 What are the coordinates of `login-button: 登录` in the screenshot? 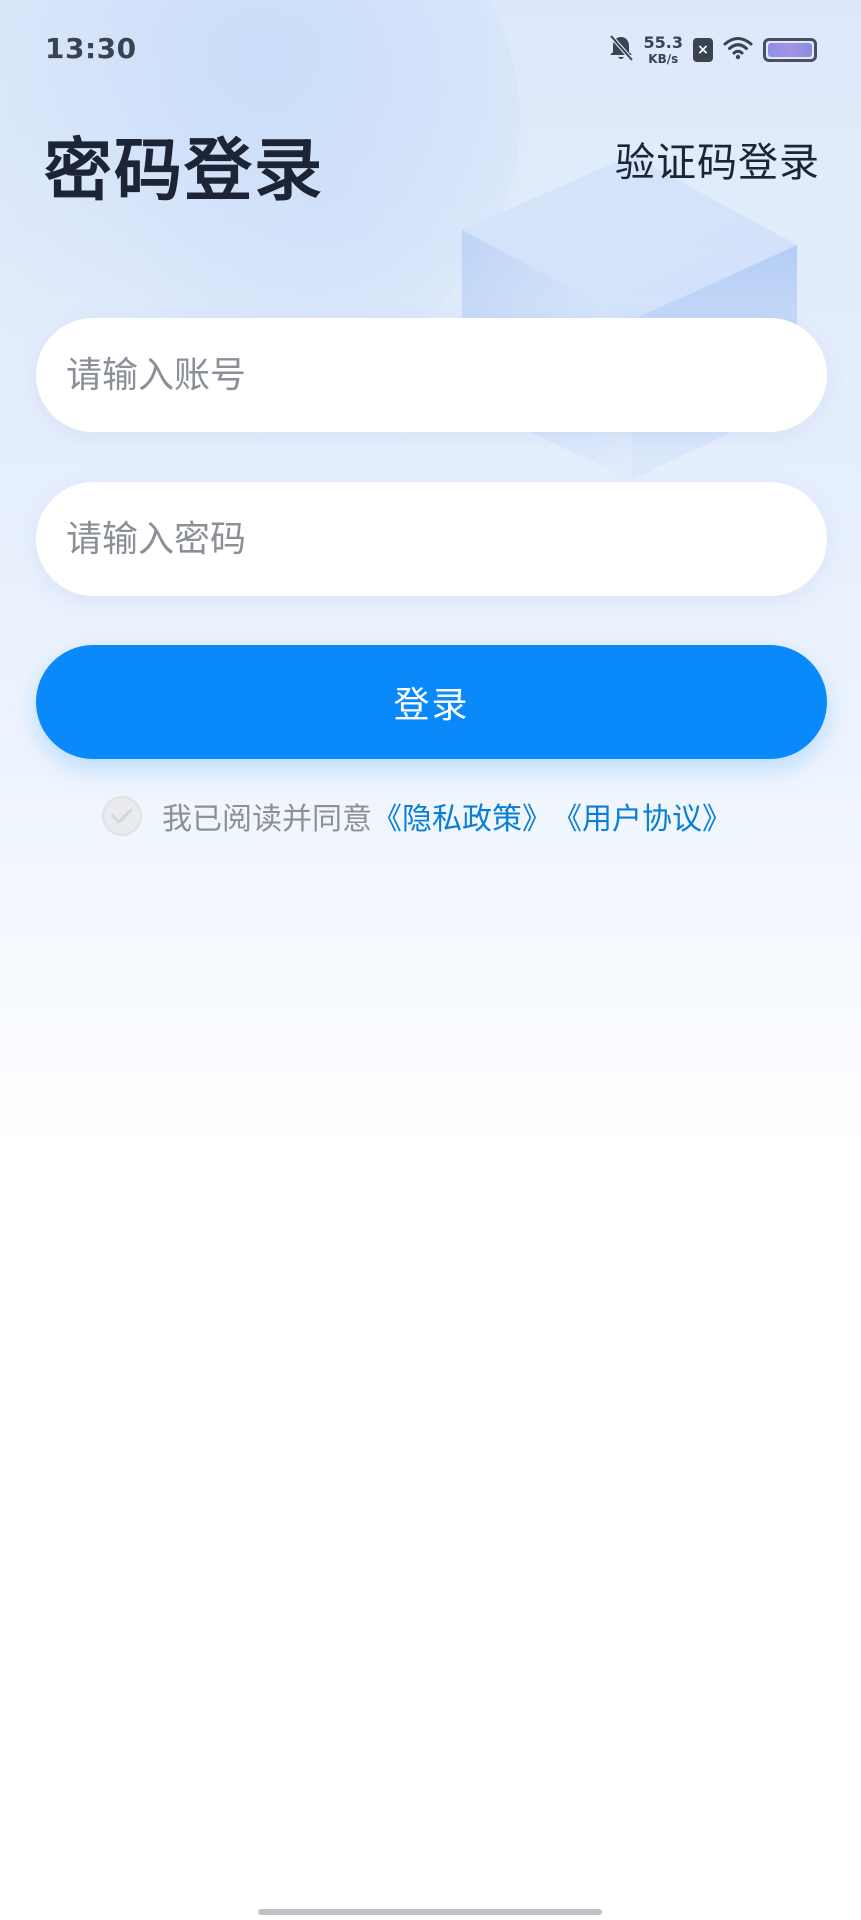 It's located at (431, 702).